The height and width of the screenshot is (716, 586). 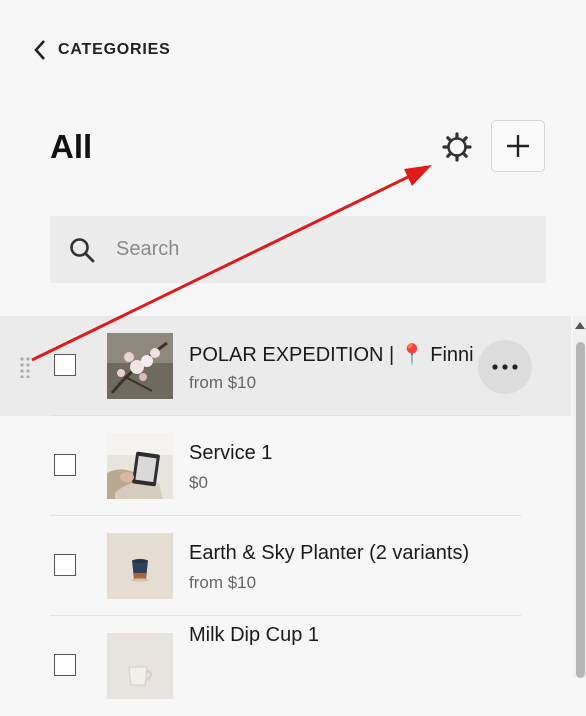 I want to click on product-price: $0, so click(x=198, y=482).